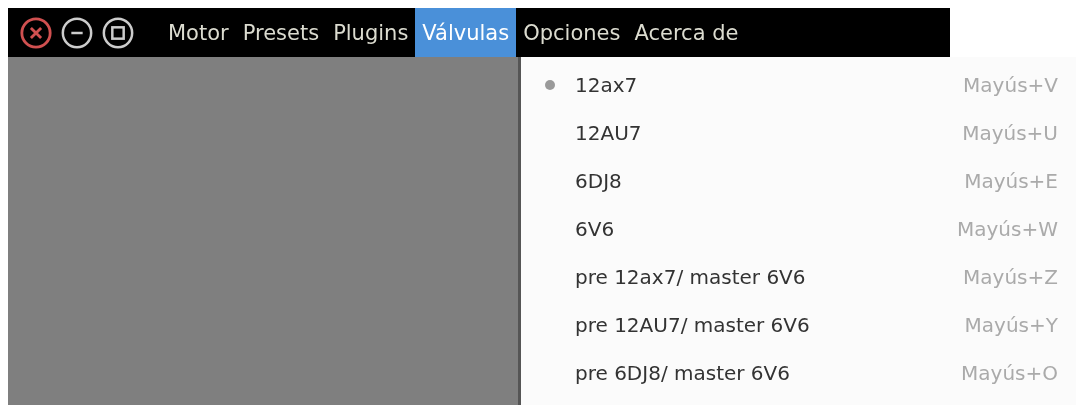  I want to click on shortcut-label: Mayús+Y, so click(1011, 325).